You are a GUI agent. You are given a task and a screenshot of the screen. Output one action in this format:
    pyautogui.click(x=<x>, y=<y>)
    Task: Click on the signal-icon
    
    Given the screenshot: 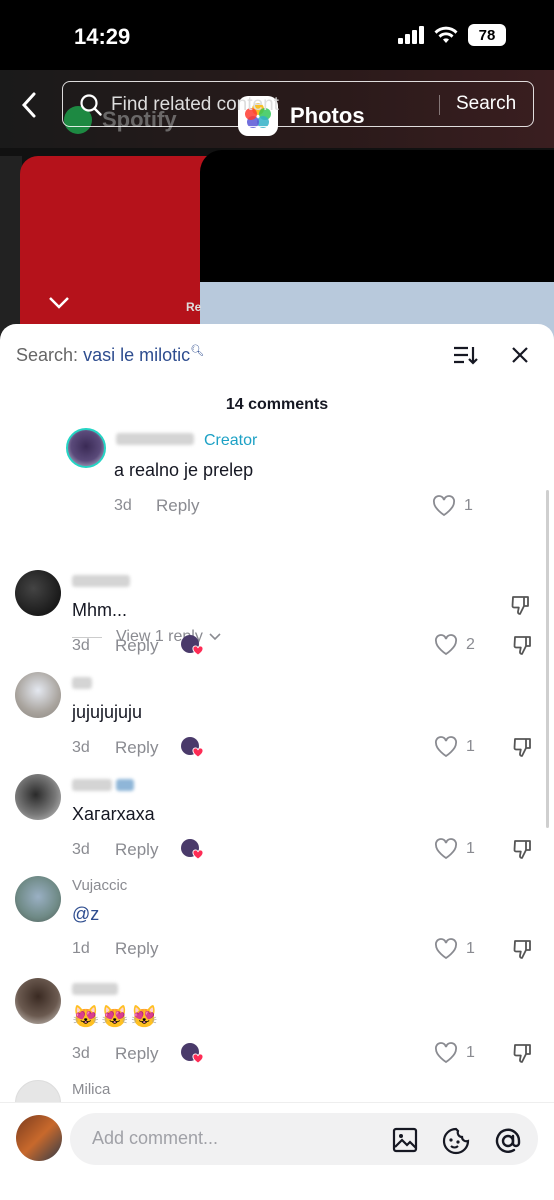 What is the action you would take?
    pyautogui.click(x=411, y=35)
    